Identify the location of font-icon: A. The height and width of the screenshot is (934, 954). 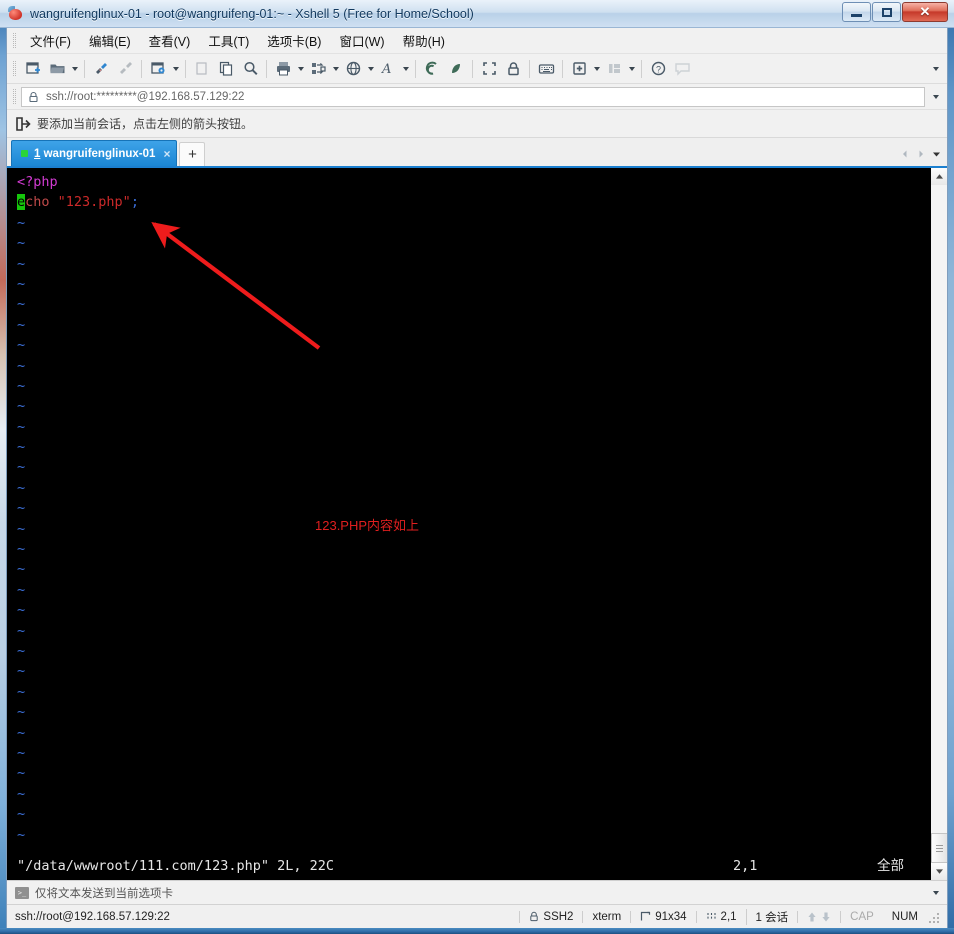
(388, 69).